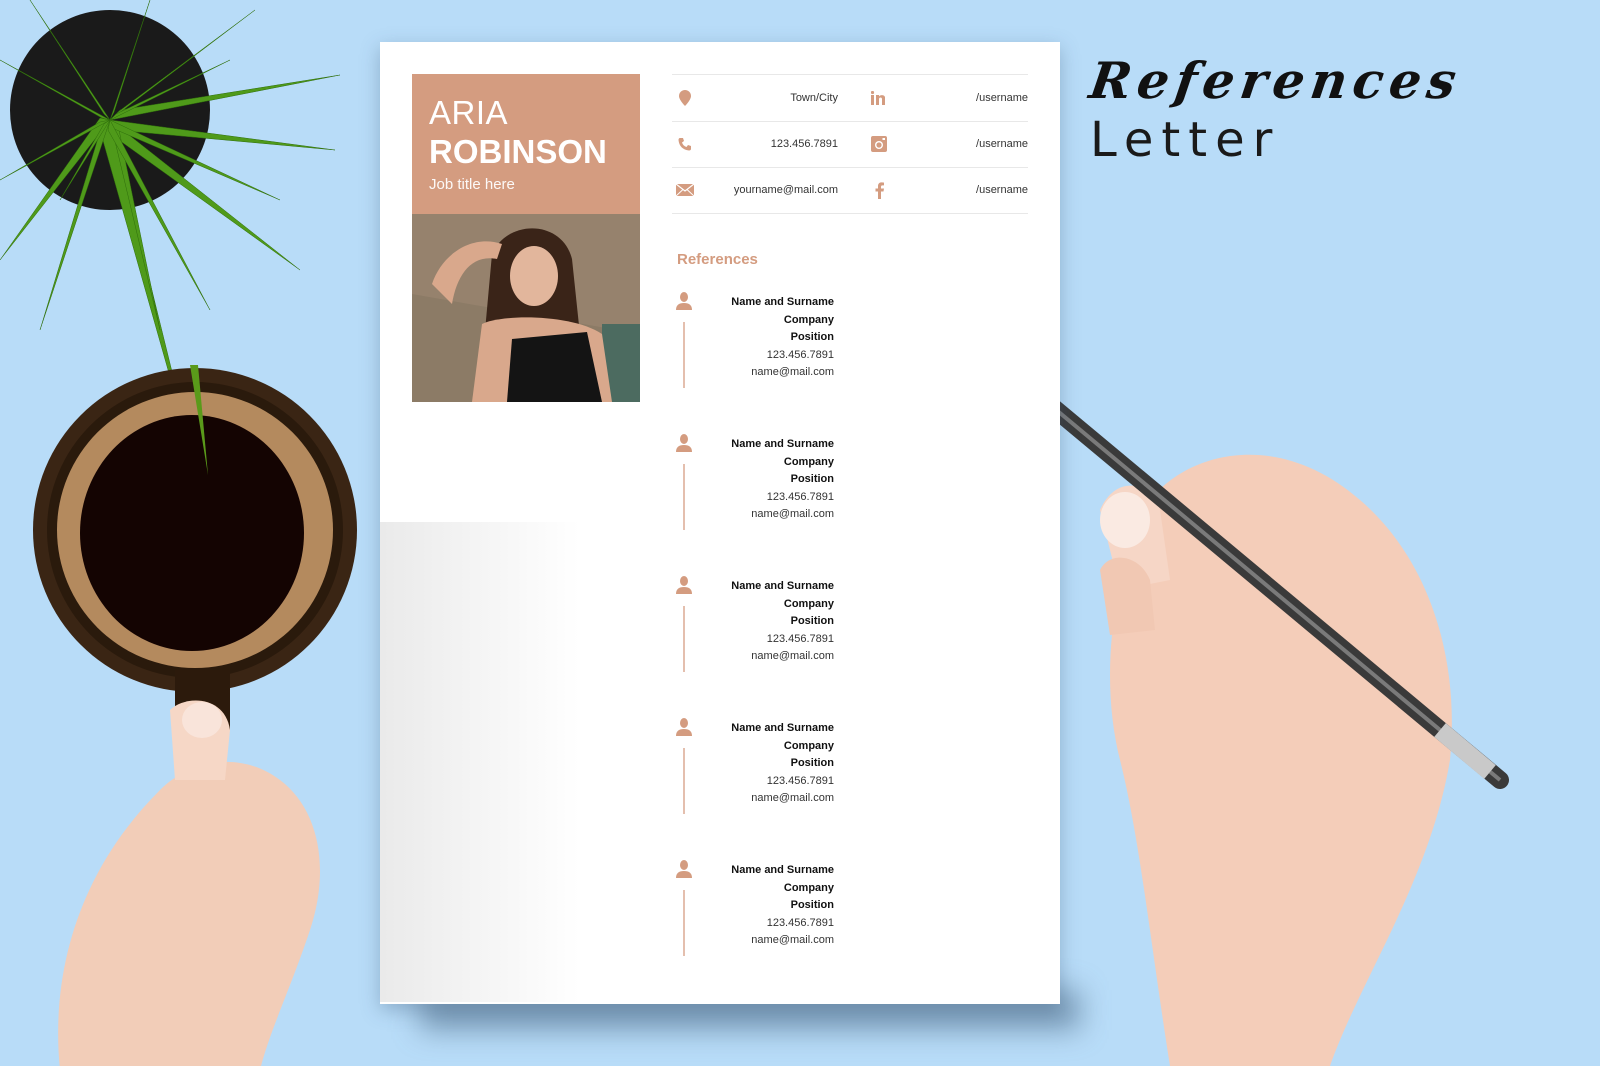 The height and width of the screenshot is (1066, 1600). What do you see at coordinates (195, 528) in the screenshot?
I see `coffee-cup-image` at bounding box center [195, 528].